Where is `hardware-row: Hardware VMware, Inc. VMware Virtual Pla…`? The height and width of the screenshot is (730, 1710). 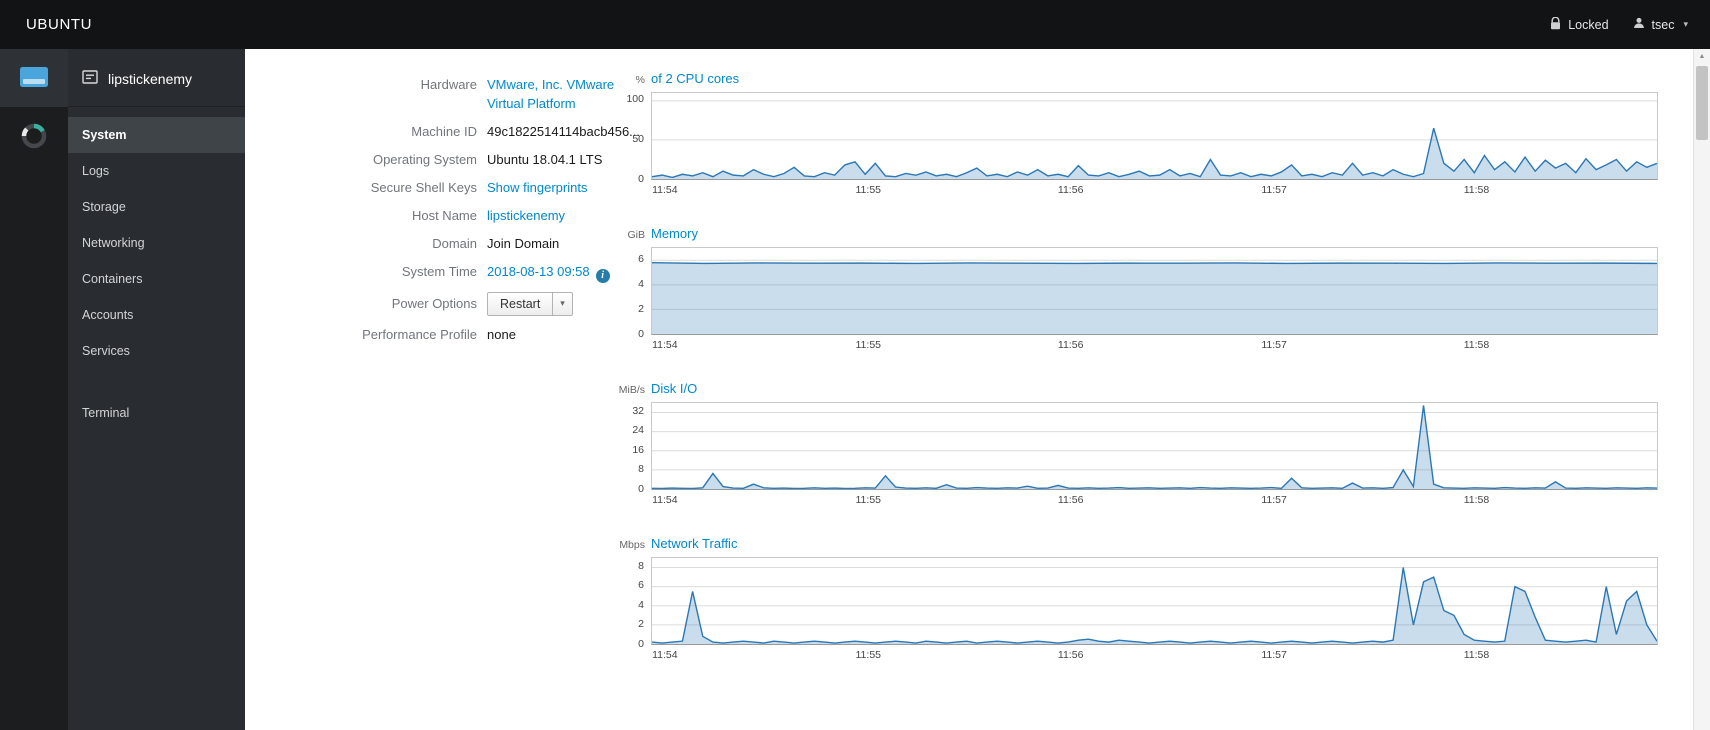
hardware-row: Hardware VMware, Inc. VMware Virtual Pla… is located at coordinates (444, 94).